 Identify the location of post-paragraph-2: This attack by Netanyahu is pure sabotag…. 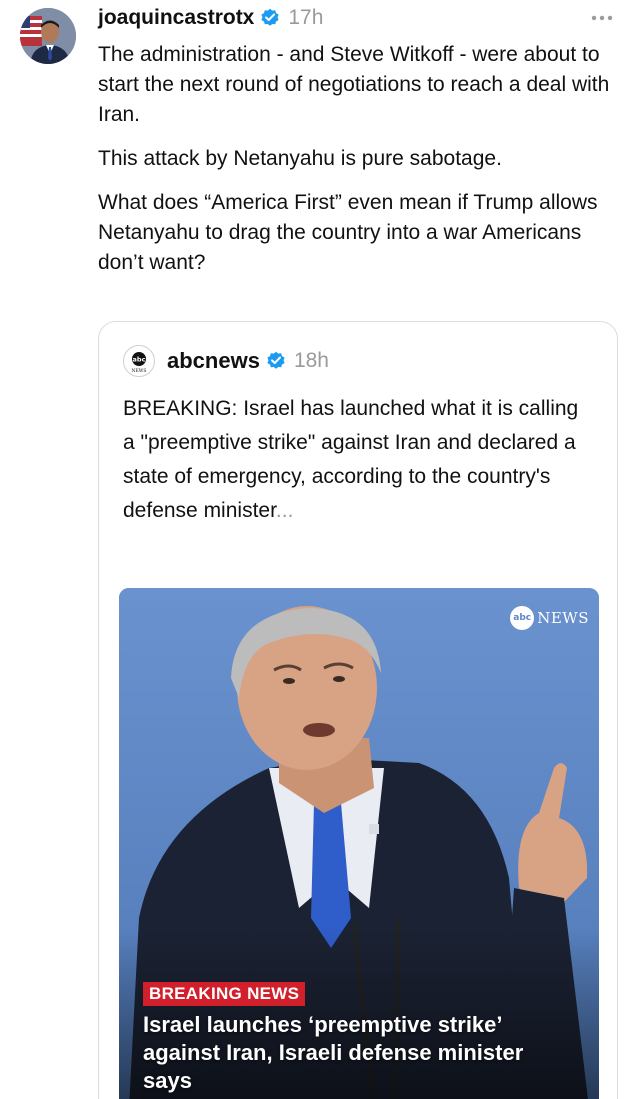
(300, 158).